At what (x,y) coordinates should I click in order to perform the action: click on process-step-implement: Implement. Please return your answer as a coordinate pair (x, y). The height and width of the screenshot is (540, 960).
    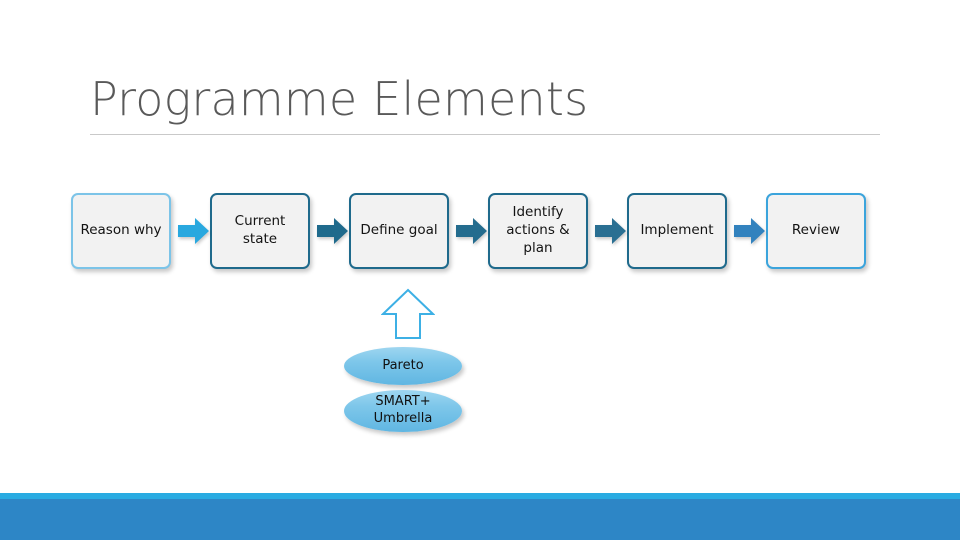
    Looking at the image, I should click on (677, 231).